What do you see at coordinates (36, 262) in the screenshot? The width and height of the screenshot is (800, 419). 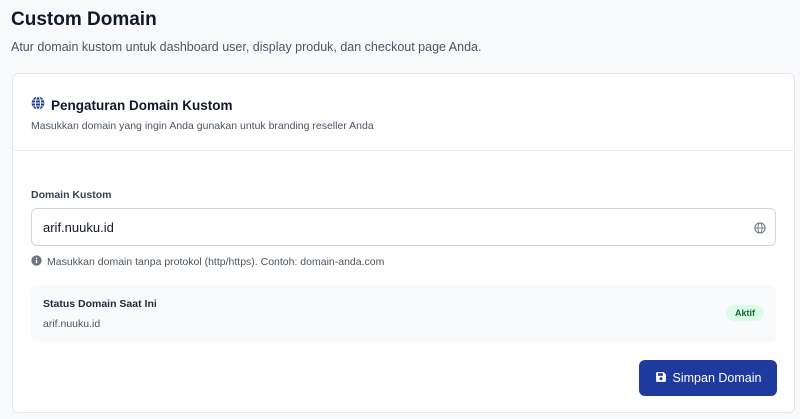 I see `info-icon` at bounding box center [36, 262].